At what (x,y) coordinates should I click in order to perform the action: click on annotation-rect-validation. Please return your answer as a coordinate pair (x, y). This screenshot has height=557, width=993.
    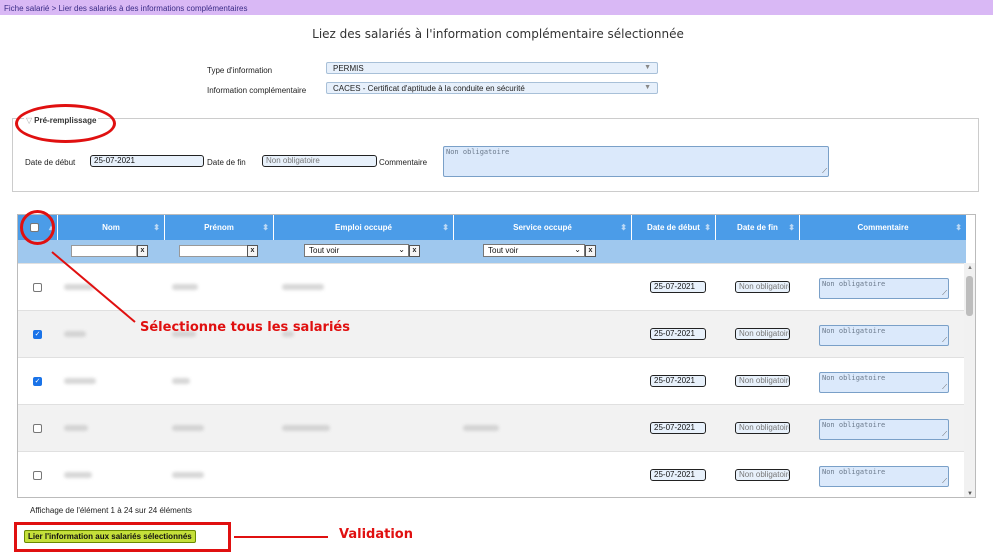
    Looking at the image, I should click on (122, 537).